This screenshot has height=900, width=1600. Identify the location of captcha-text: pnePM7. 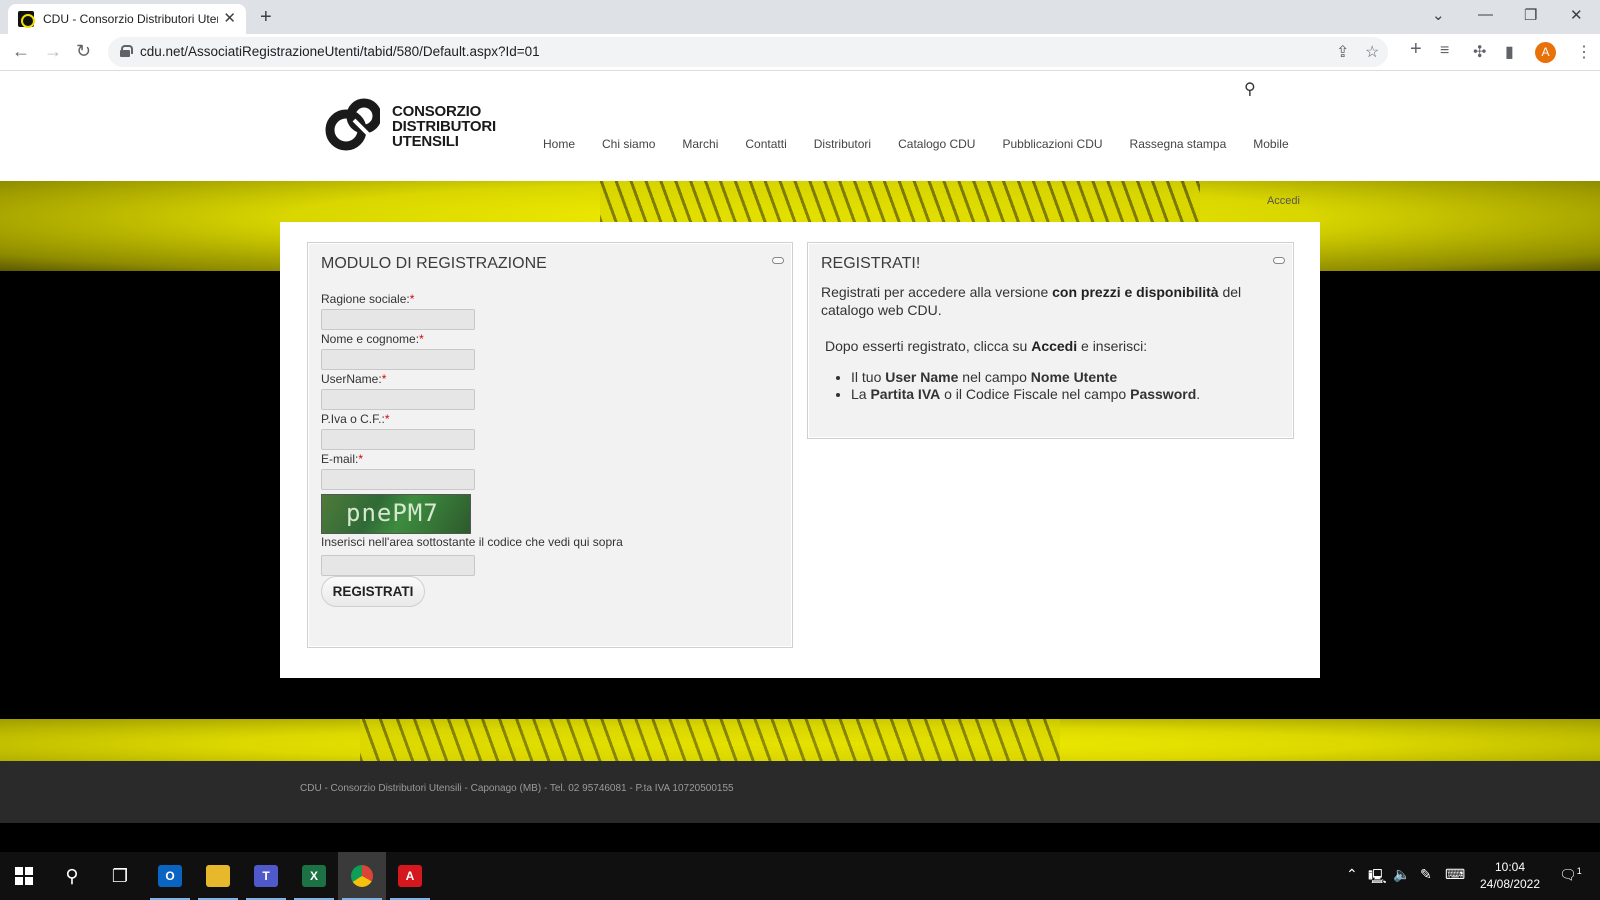
(392, 513).